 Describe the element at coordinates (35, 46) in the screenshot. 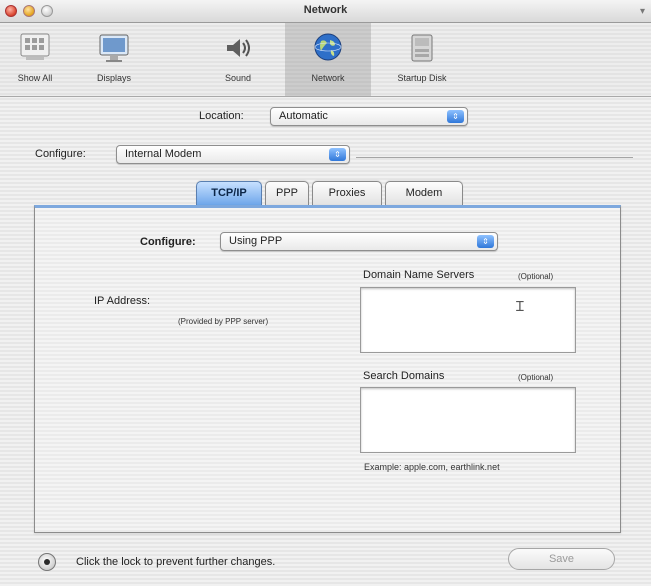

I see `show-all-icon` at that location.